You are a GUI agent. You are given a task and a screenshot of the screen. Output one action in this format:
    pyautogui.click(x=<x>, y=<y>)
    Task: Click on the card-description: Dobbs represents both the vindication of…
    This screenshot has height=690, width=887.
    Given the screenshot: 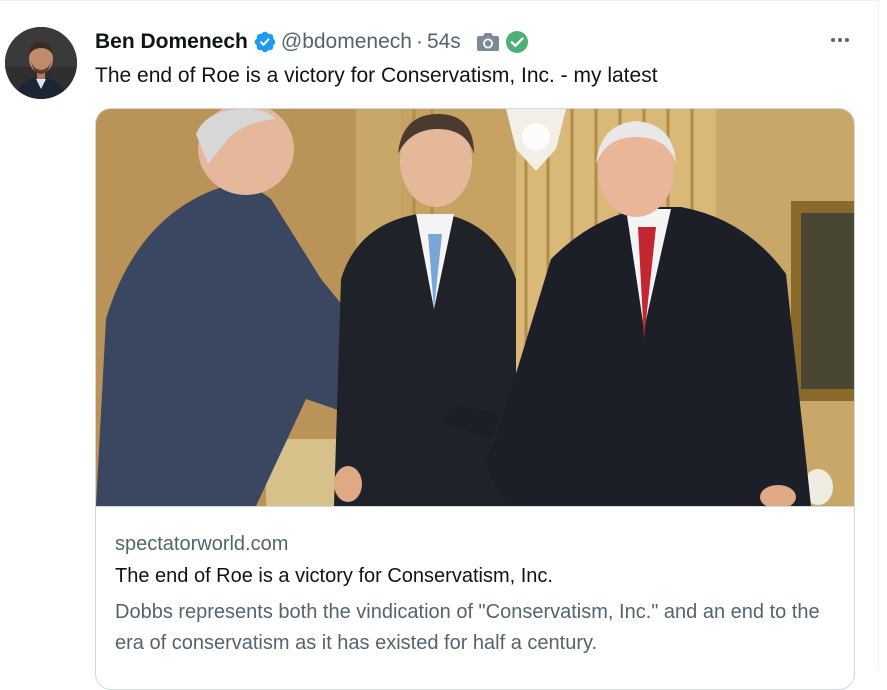 What is the action you would take?
    pyautogui.click(x=467, y=627)
    